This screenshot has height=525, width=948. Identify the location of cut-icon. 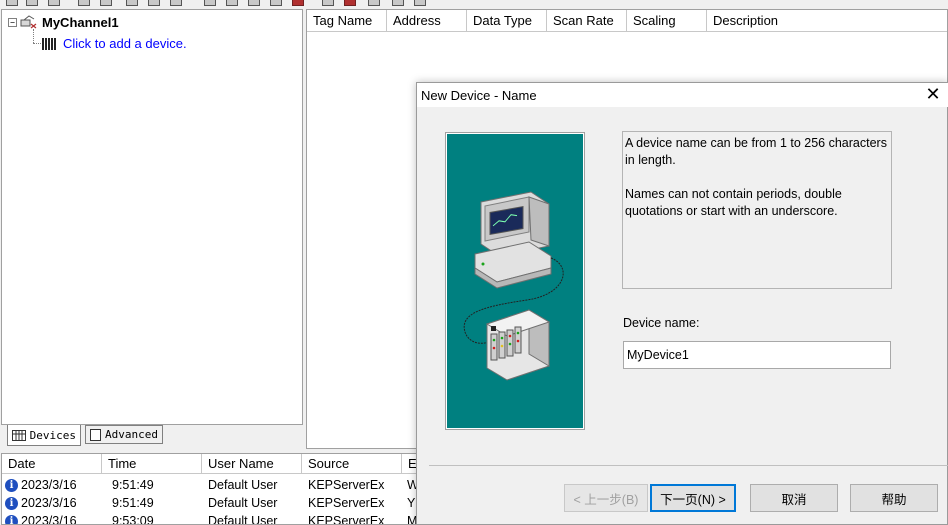
(232, 3).